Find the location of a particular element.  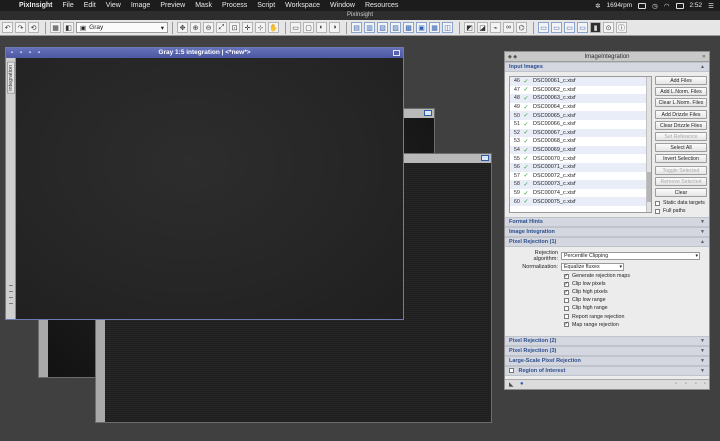

rejection-algorithm-select: Percentile Clipping ▾ is located at coordinates (630, 255).